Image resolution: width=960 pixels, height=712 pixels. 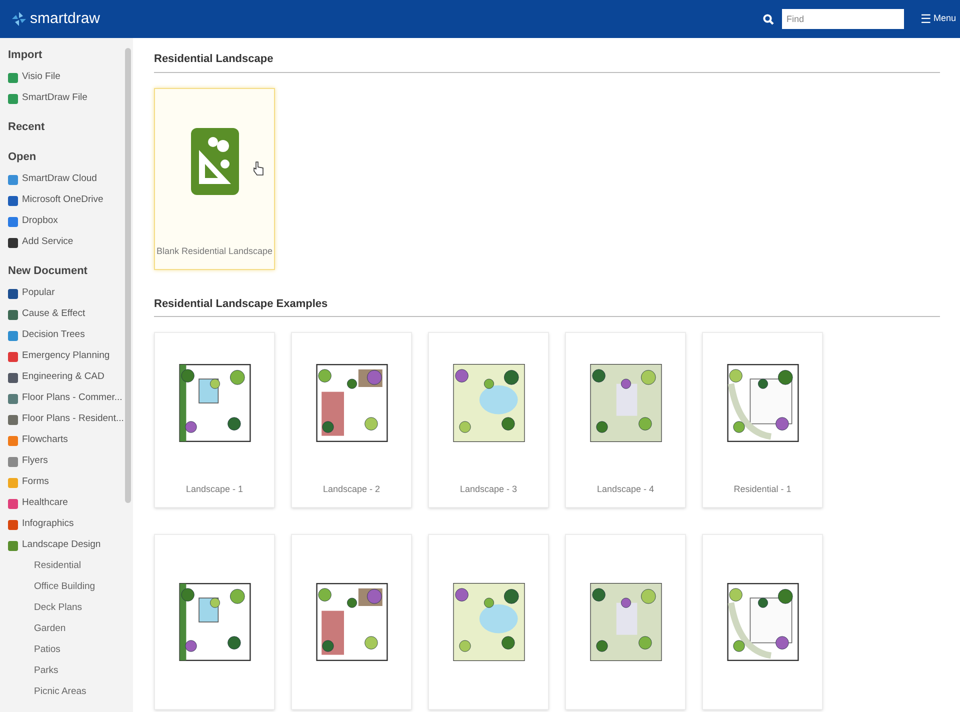 I want to click on landscape-template-icon, so click(x=214, y=161).